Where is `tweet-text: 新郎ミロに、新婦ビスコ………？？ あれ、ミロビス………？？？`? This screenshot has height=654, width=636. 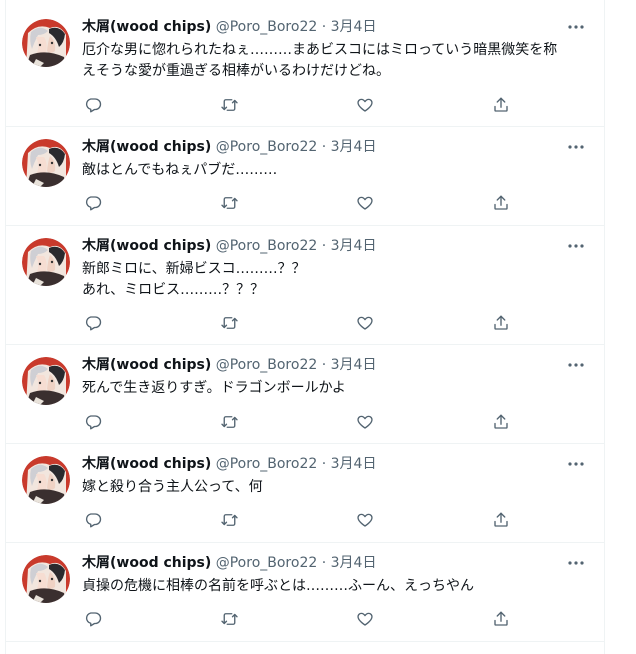 tweet-text: 新郎ミロに、新婦ビスコ………？？ あれ、ミロビス………？？？ is located at coordinates (335, 280).